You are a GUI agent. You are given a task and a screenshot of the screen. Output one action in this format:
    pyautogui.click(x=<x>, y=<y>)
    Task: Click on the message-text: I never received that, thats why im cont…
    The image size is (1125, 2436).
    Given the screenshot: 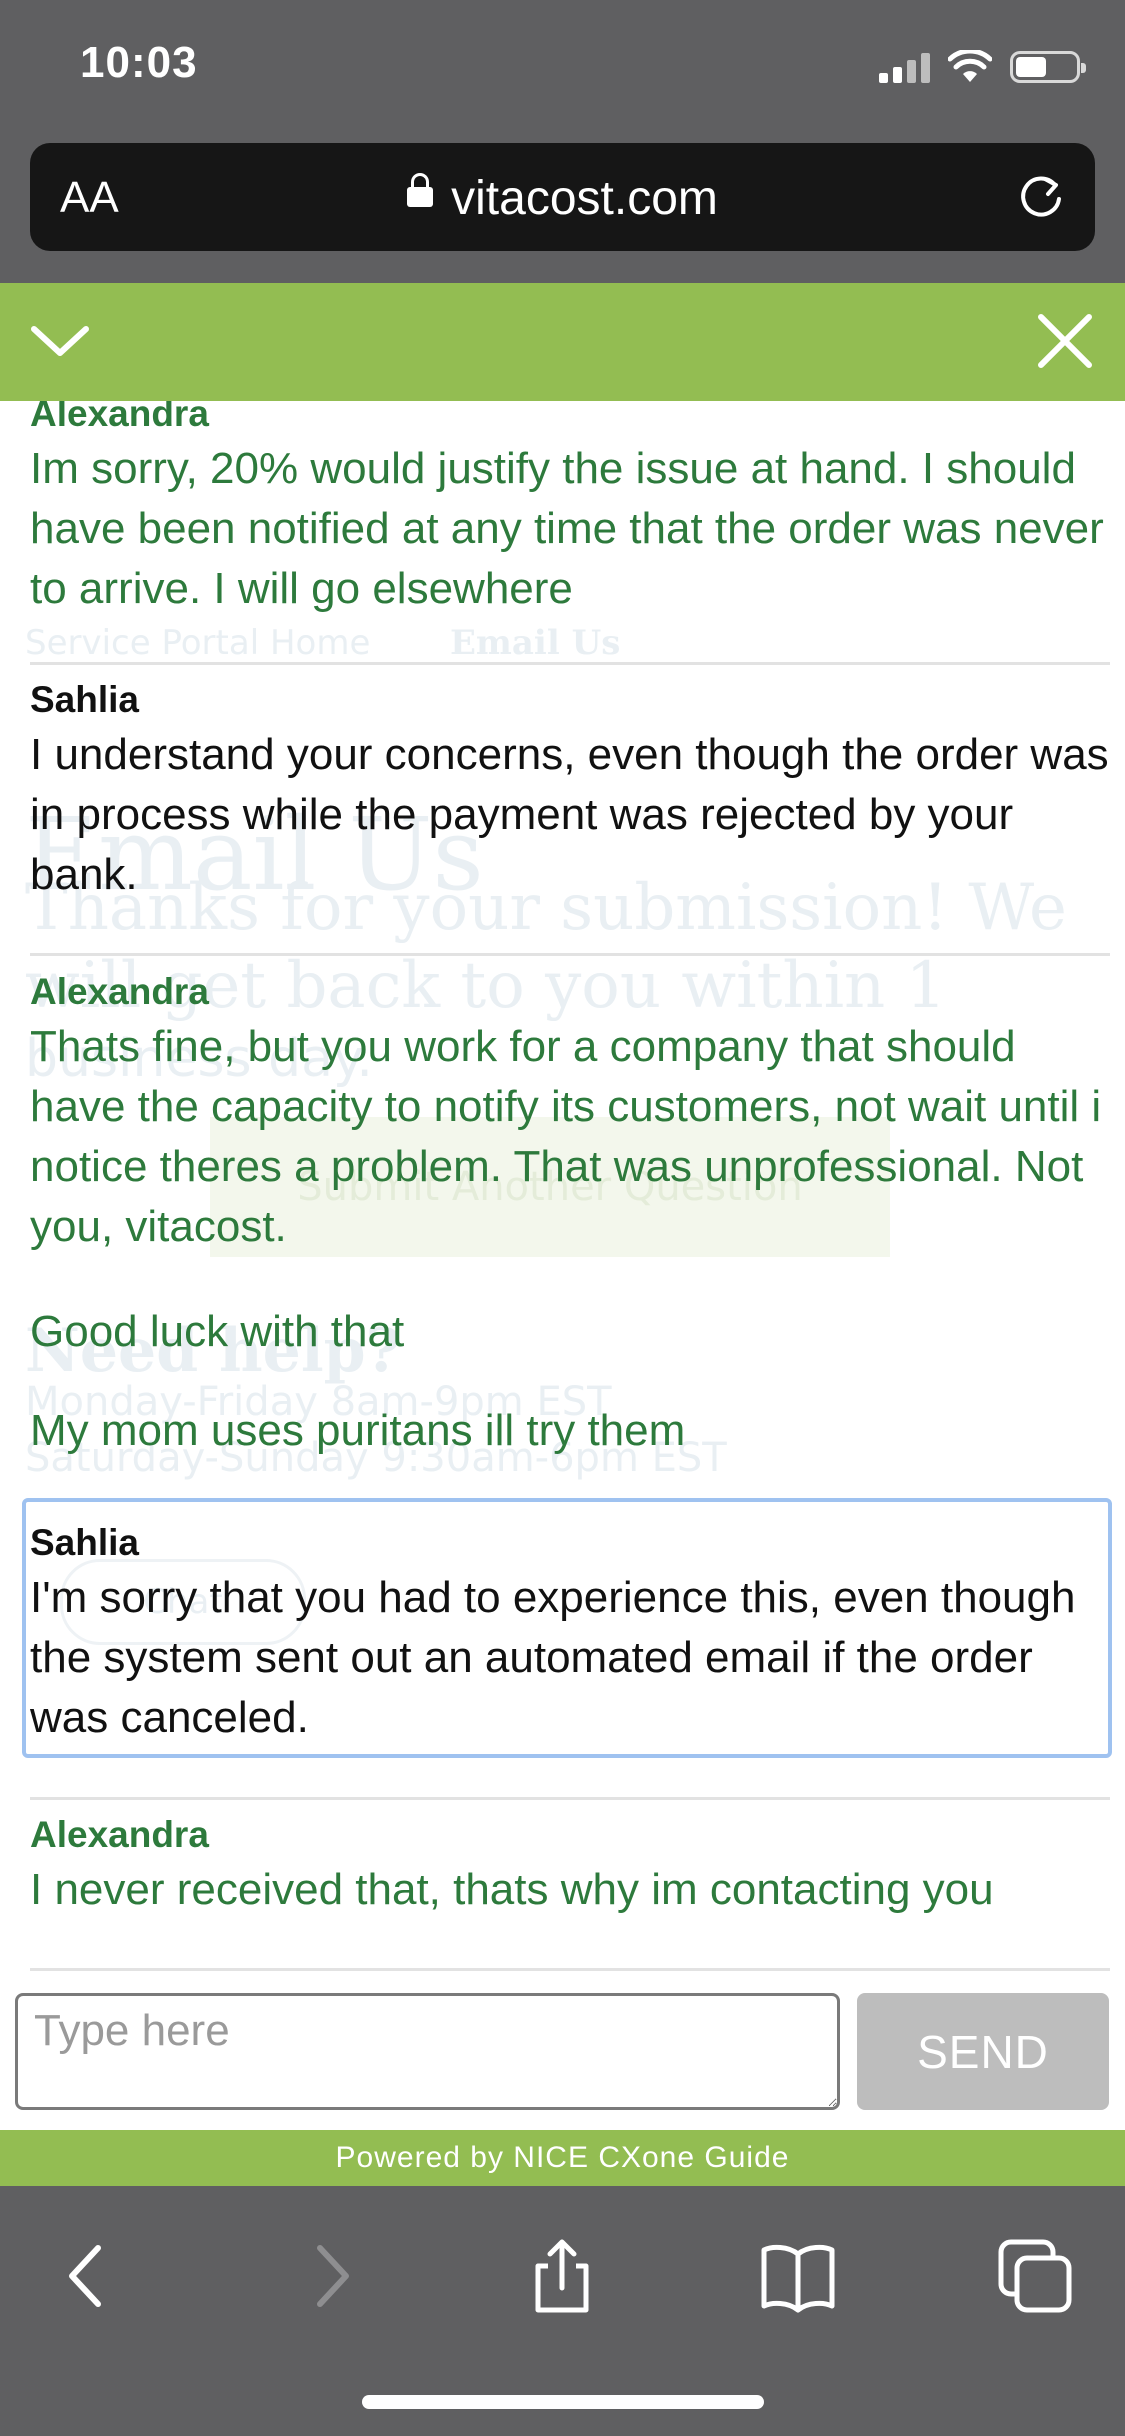 What is the action you would take?
    pyautogui.click(x=512, y=1889)
    